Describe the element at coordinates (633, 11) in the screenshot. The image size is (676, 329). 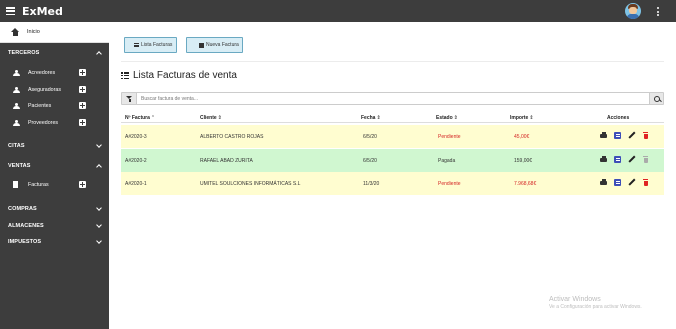
I see `user-avatar` at that location.